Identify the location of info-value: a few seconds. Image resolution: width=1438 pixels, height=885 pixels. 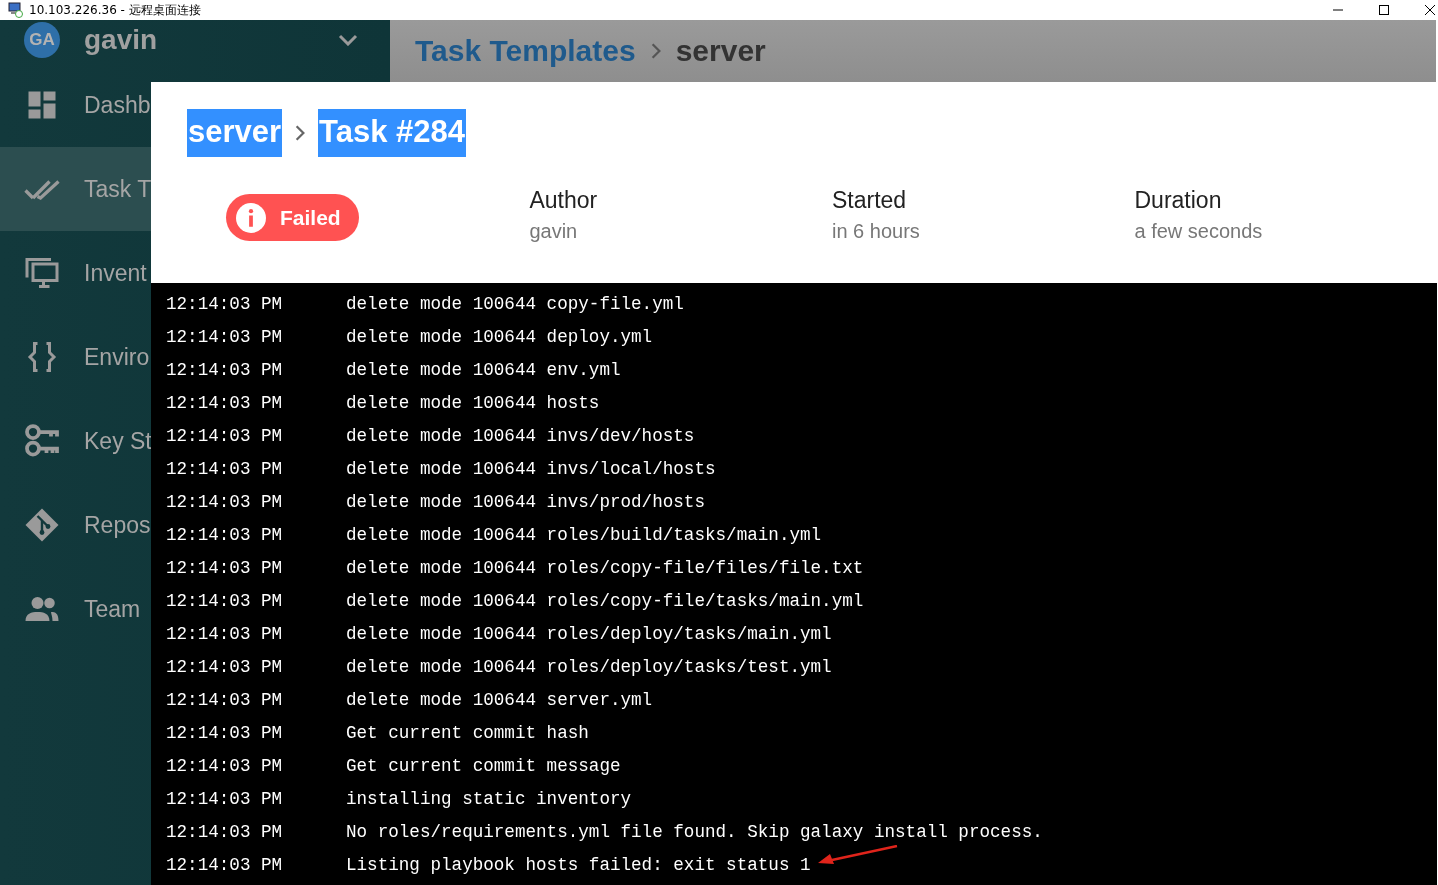
(1199, 231).